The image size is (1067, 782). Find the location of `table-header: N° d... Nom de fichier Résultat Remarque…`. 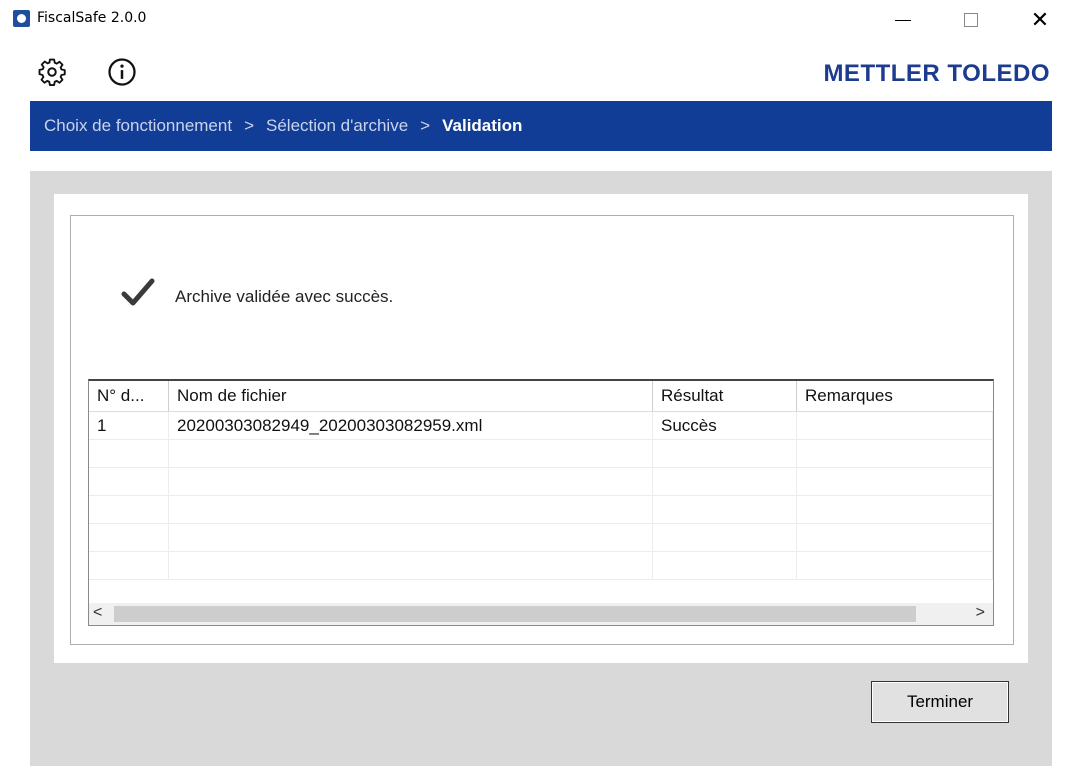

table-header: N° d... Nom de fichier Résultat Remarque… is located at coordinates (541, 396).